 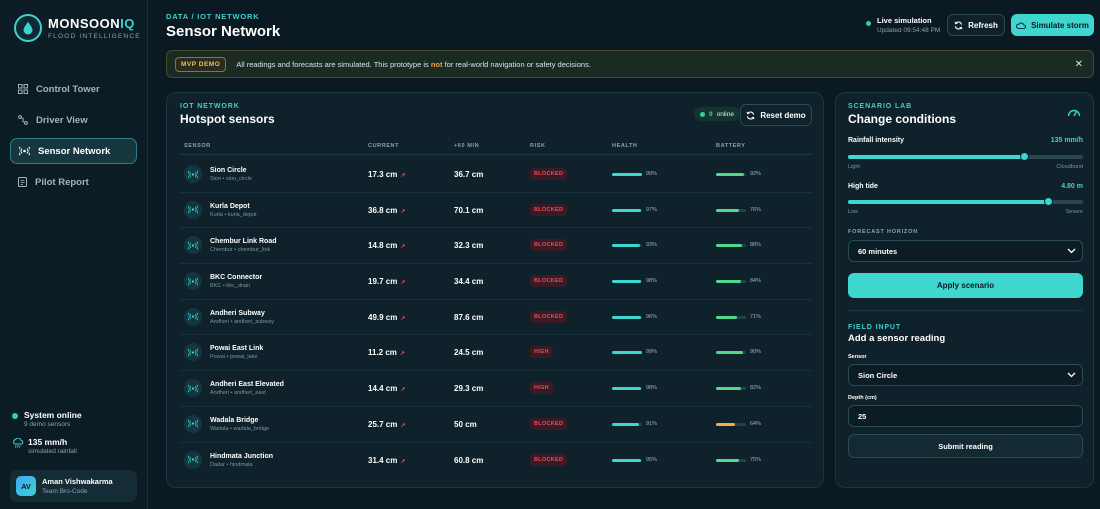 I want to click on sensor-location: Chembur • chembur_link, so click(x=240, y=250).